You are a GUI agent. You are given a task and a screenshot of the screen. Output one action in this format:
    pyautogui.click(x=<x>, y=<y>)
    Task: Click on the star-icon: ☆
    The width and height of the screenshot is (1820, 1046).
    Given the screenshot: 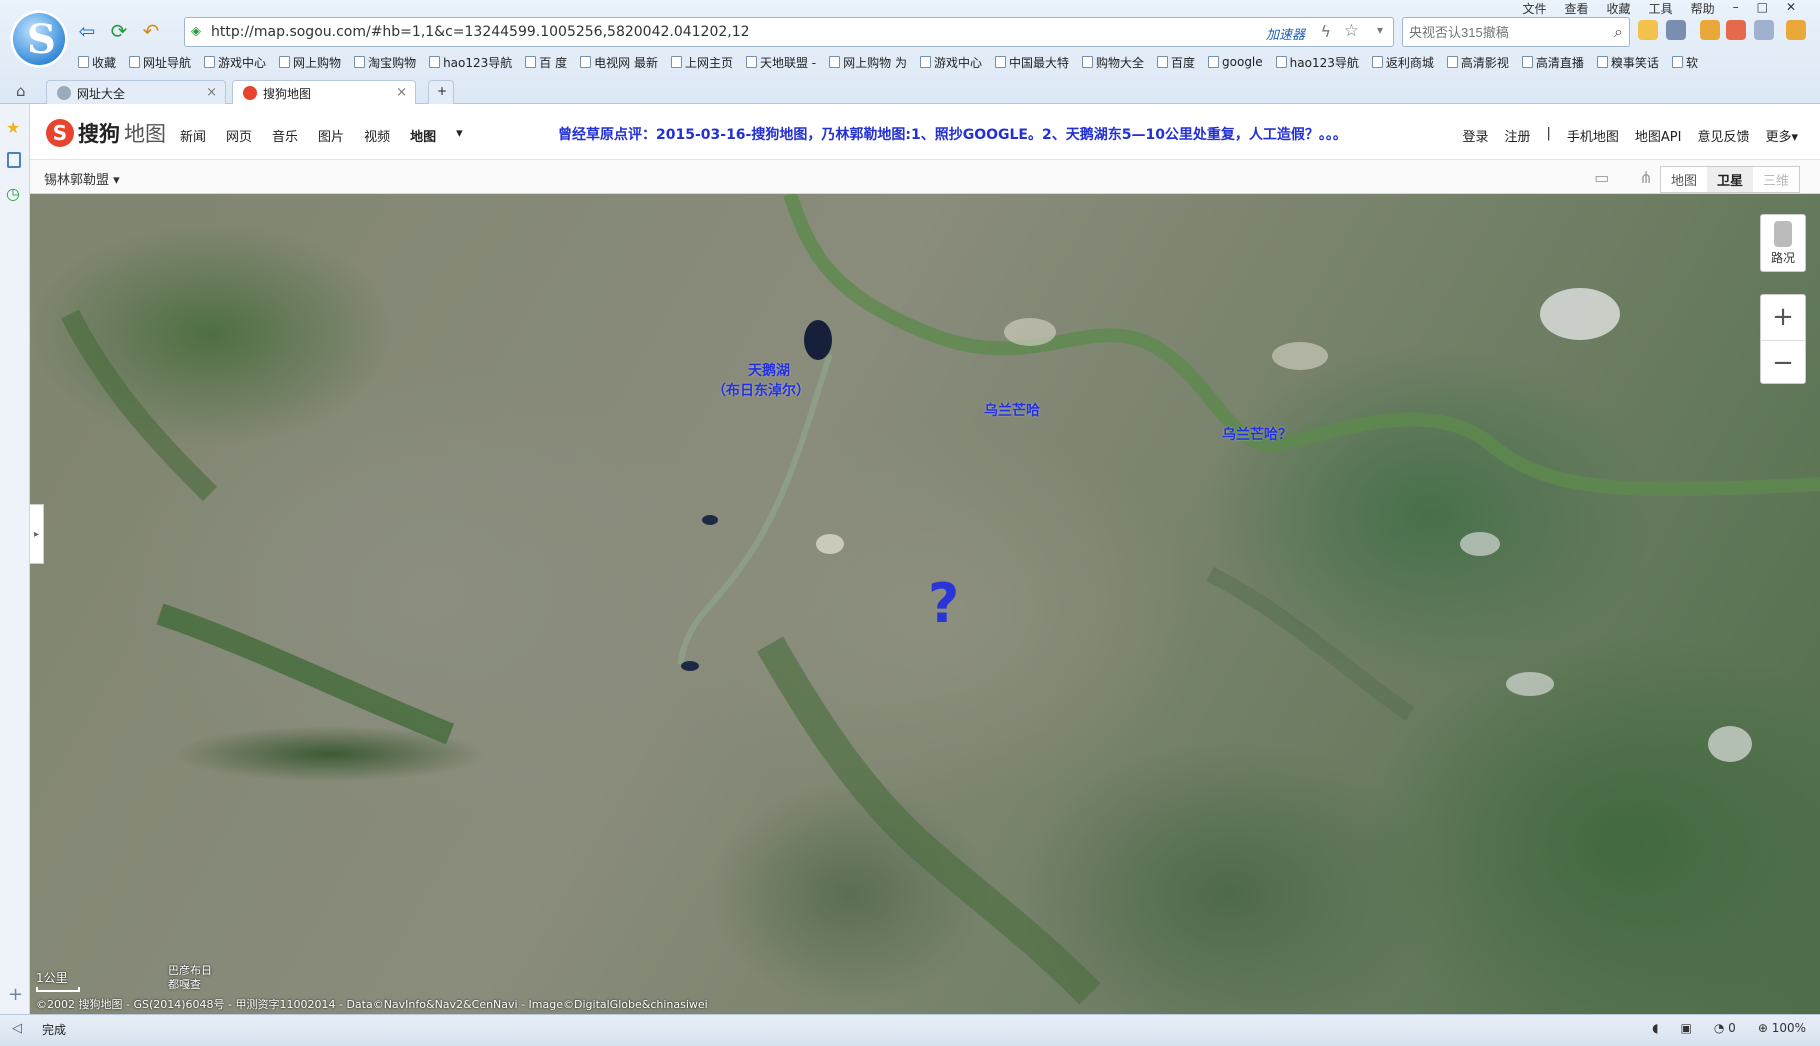 What is the action you would take?
    pyautogui.click(x=1351, y=31)
    